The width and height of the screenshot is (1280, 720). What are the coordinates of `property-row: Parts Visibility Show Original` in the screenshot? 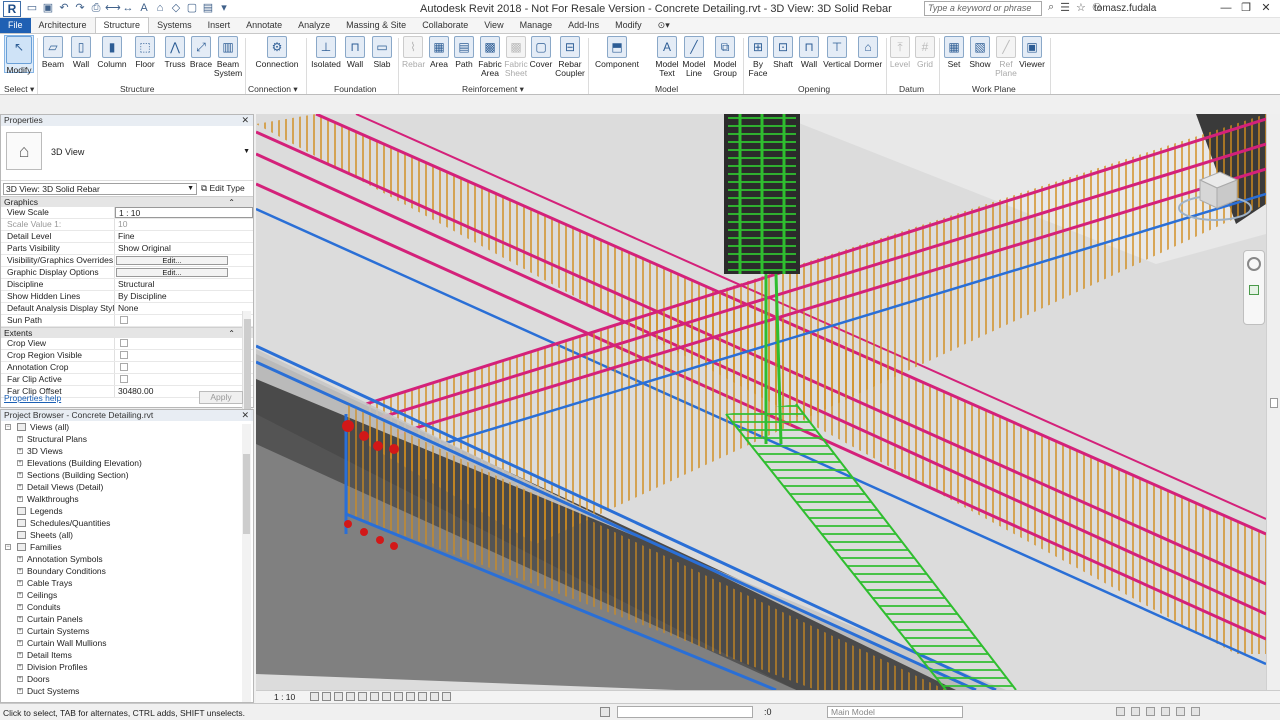 It's located at (127, 249).